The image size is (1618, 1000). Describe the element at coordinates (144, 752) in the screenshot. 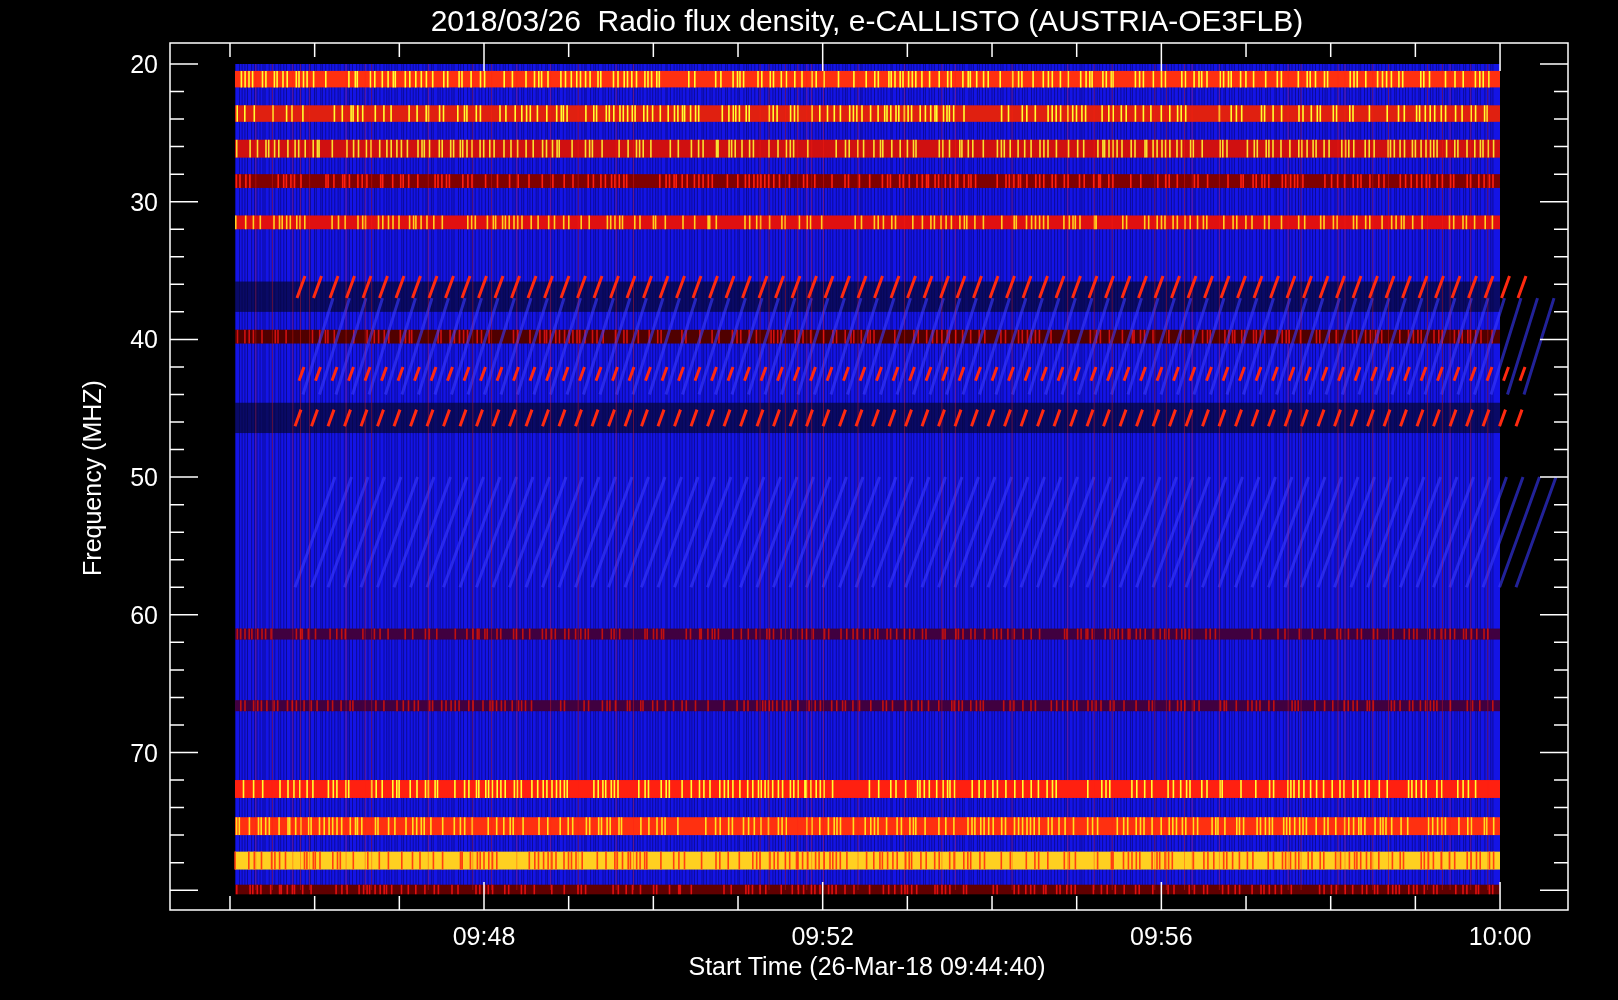

I see `y-tick-label: 70` at that location.